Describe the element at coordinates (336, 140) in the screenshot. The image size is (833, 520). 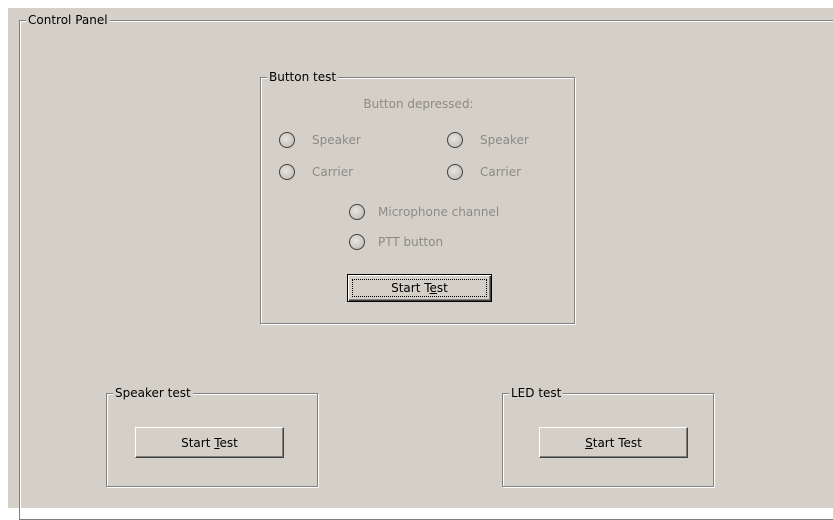
I see `left-speaker-label: Speaker` at that location.